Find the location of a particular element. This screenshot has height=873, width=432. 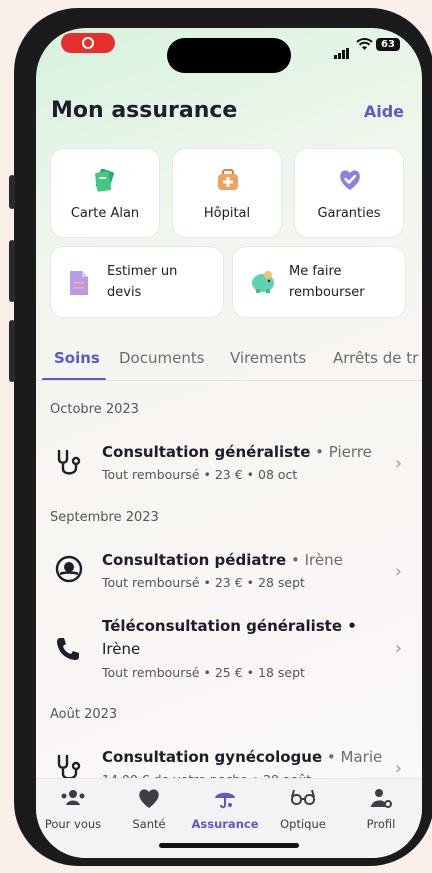

card-alan-button: Carte Alan is located at coordinates (105, 193).